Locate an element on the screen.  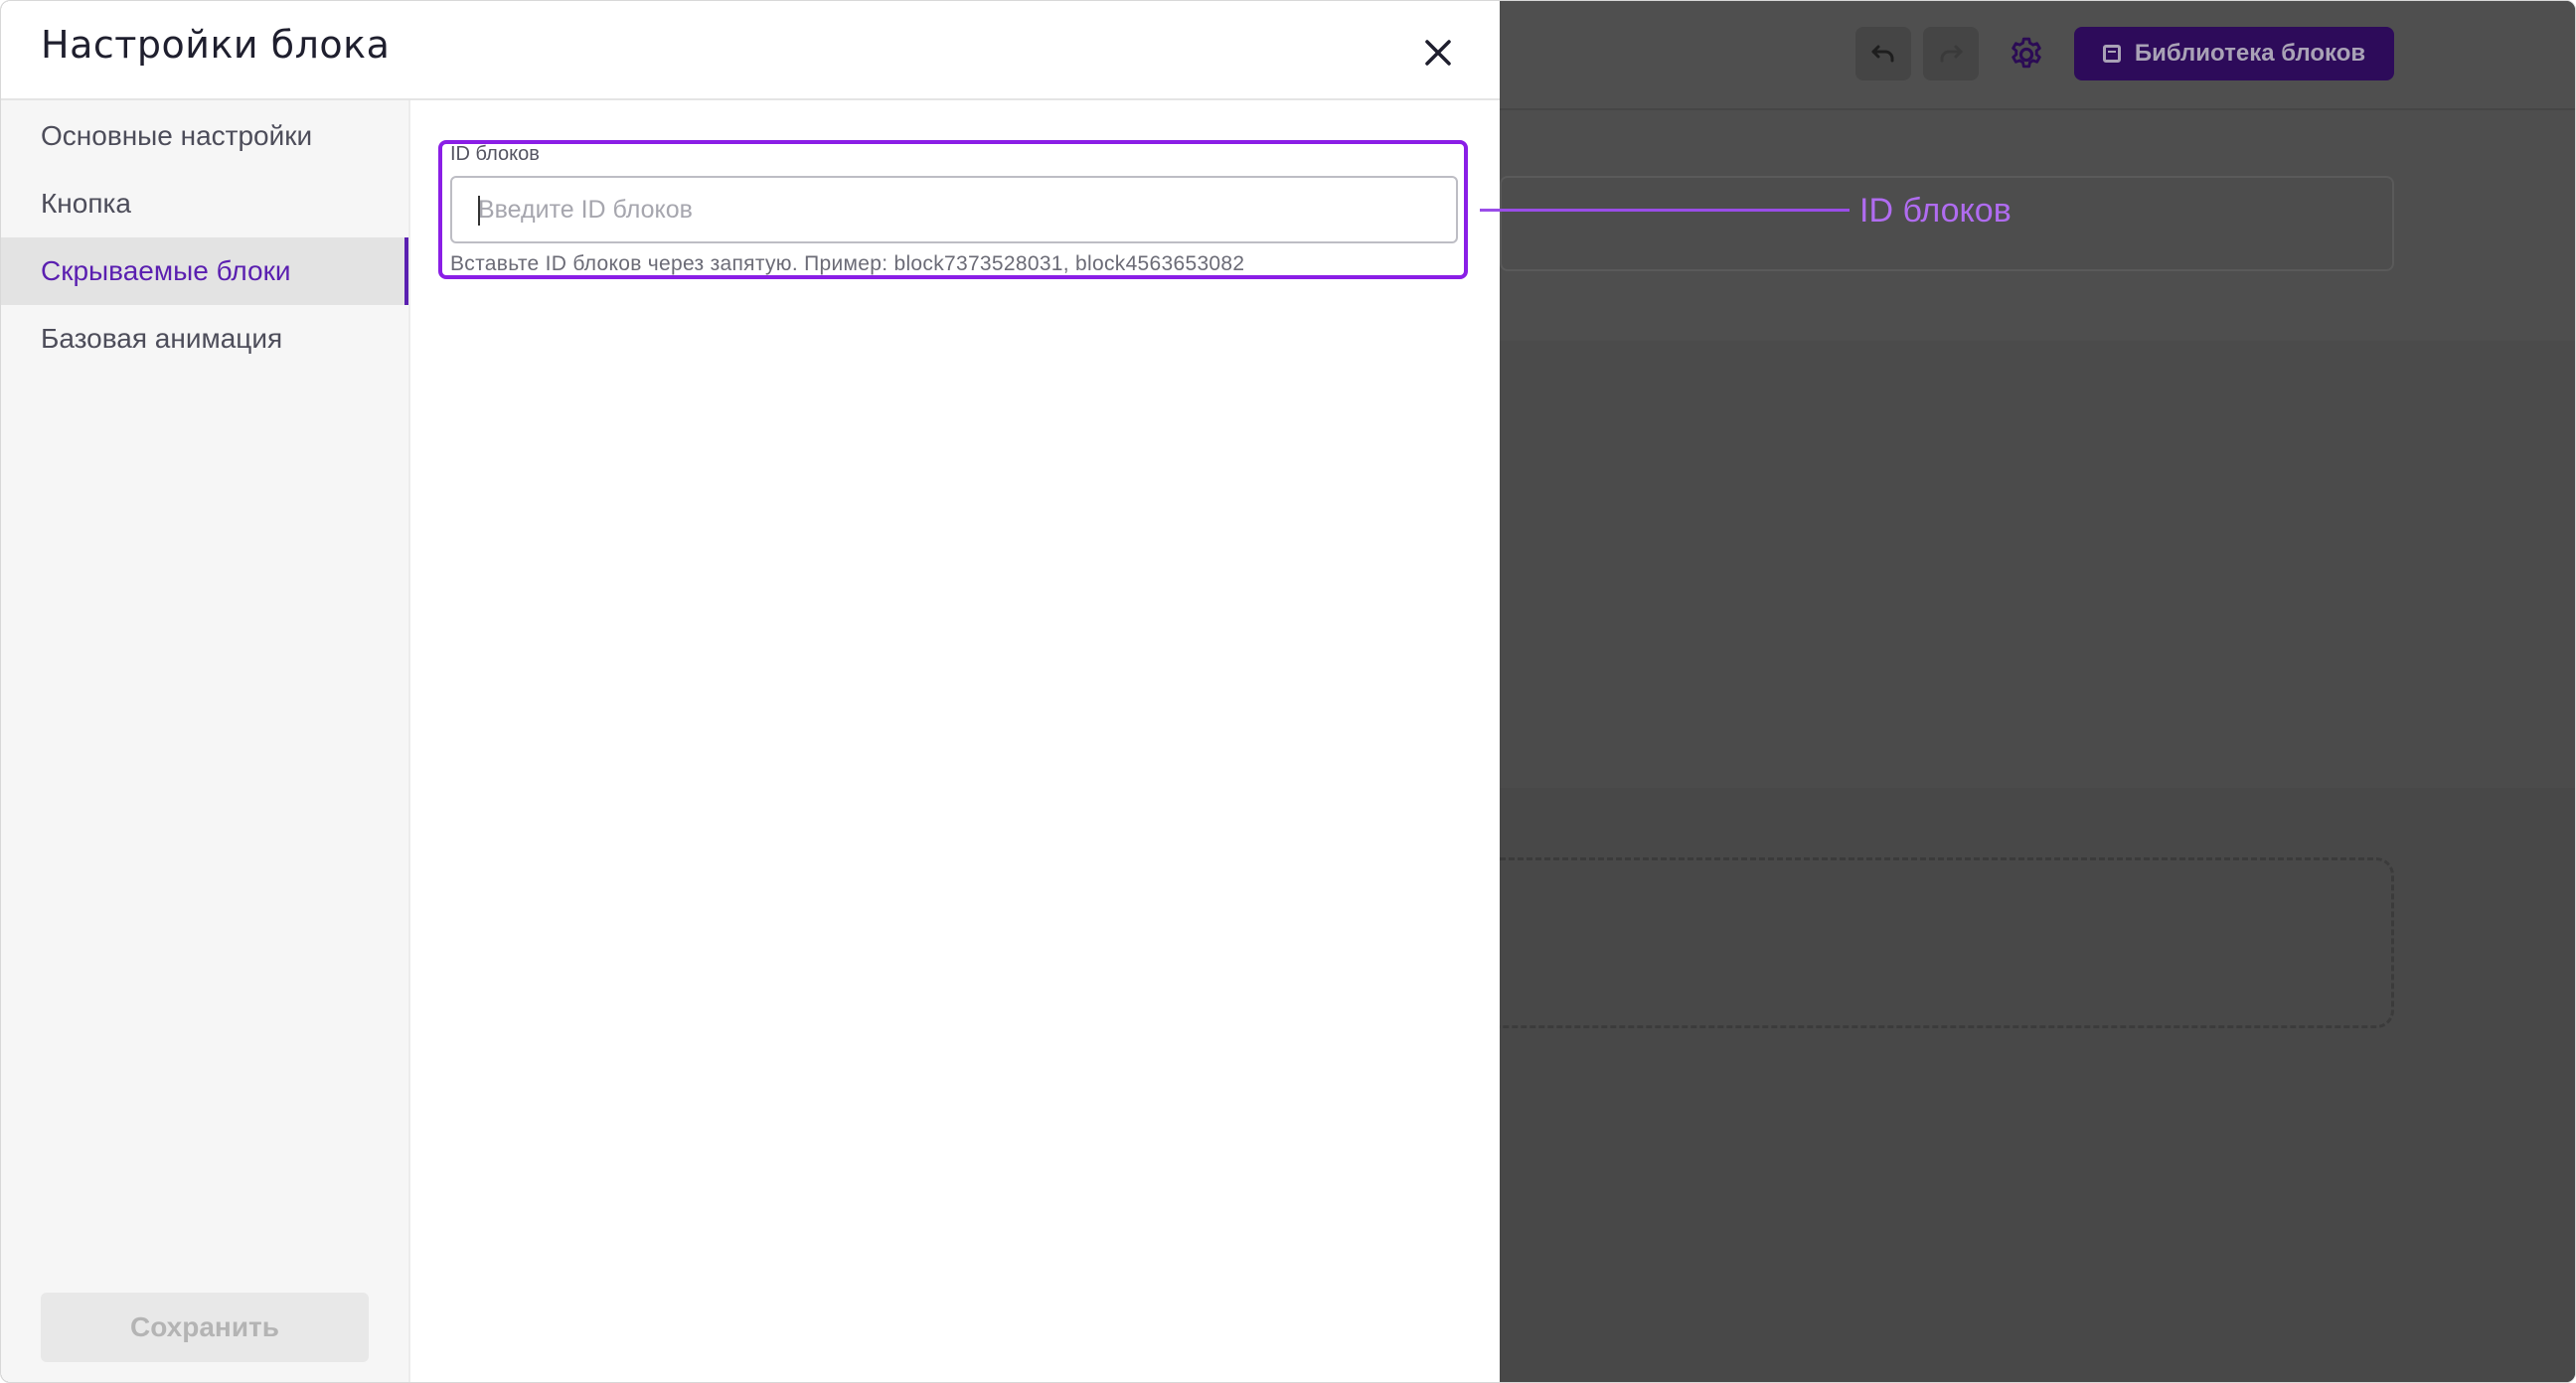
image-icon is located at coordinates (2111, 54).